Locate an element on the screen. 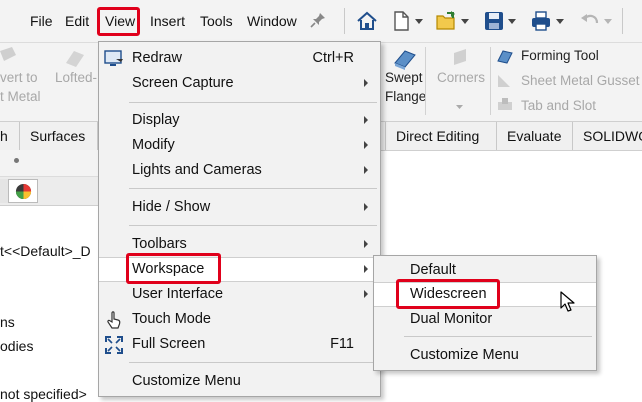 The width and height of the screenshot is (642, 402). appearance-icon is located at coordinates (23, 191).